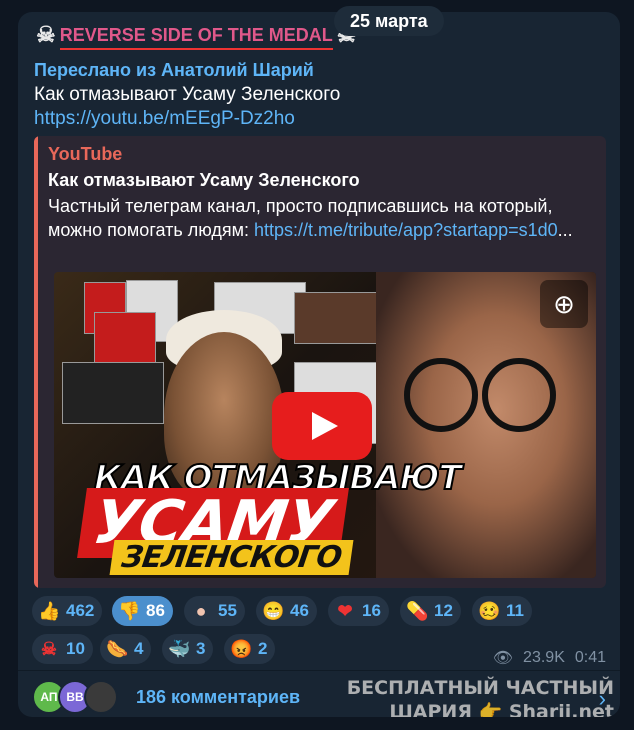  I want to click on reaction-pill: 💊 12, so click(430, 611).